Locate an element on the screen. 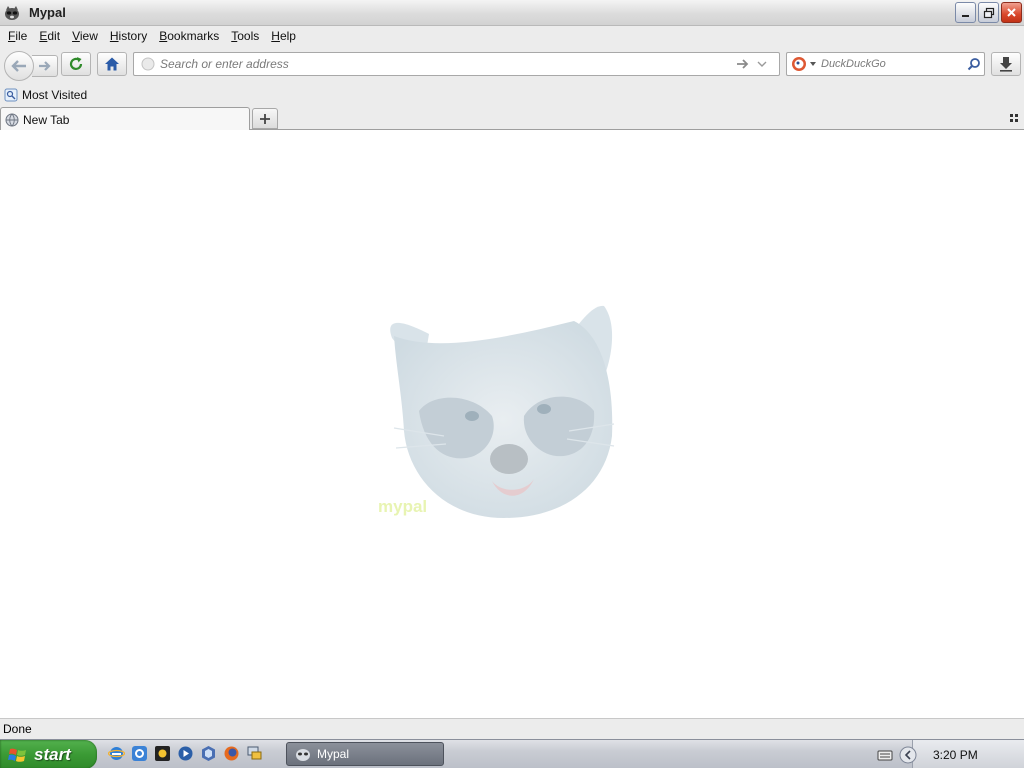 The height and width of the screenshot is (768, 1024). close-icon is located at coordinates (1011, 12).